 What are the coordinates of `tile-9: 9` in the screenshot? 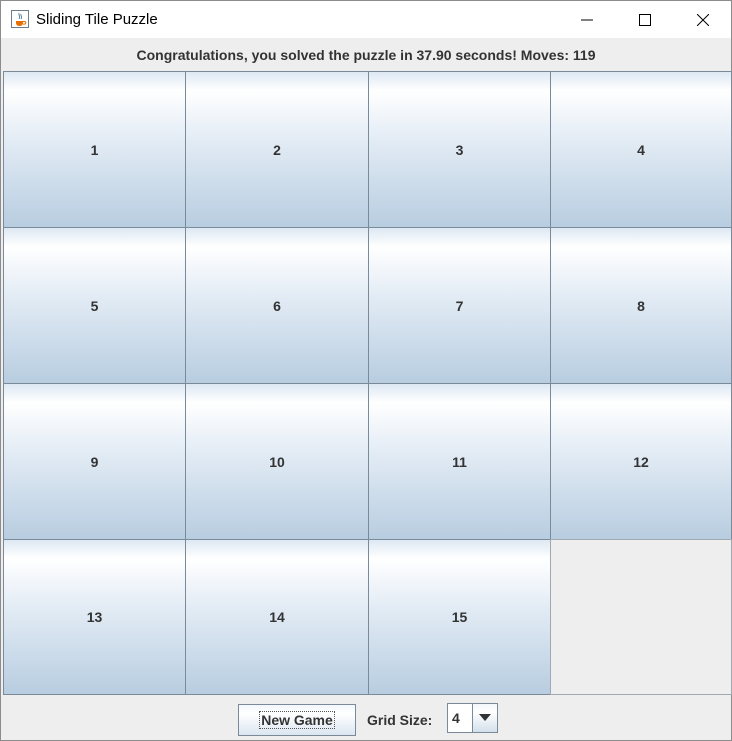 It's located at (94, 461).